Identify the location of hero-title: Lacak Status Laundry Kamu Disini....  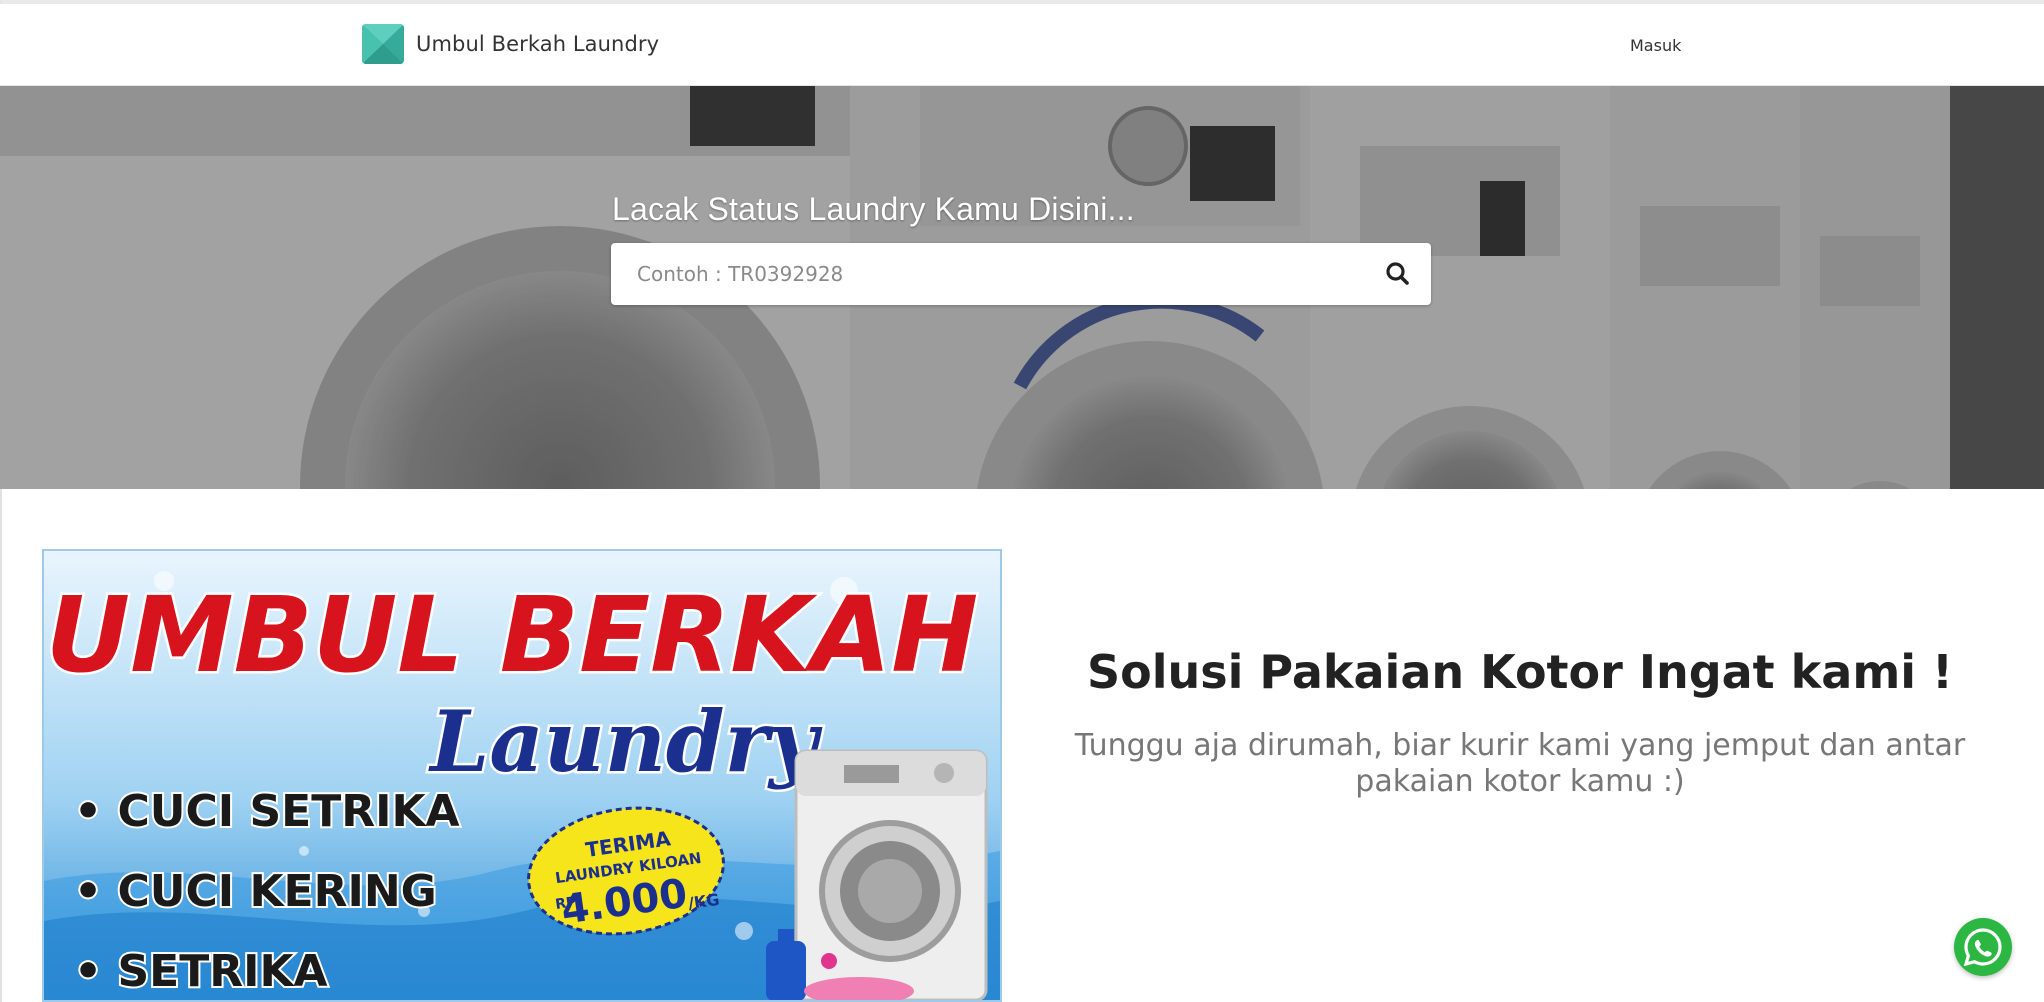
(873, 209).